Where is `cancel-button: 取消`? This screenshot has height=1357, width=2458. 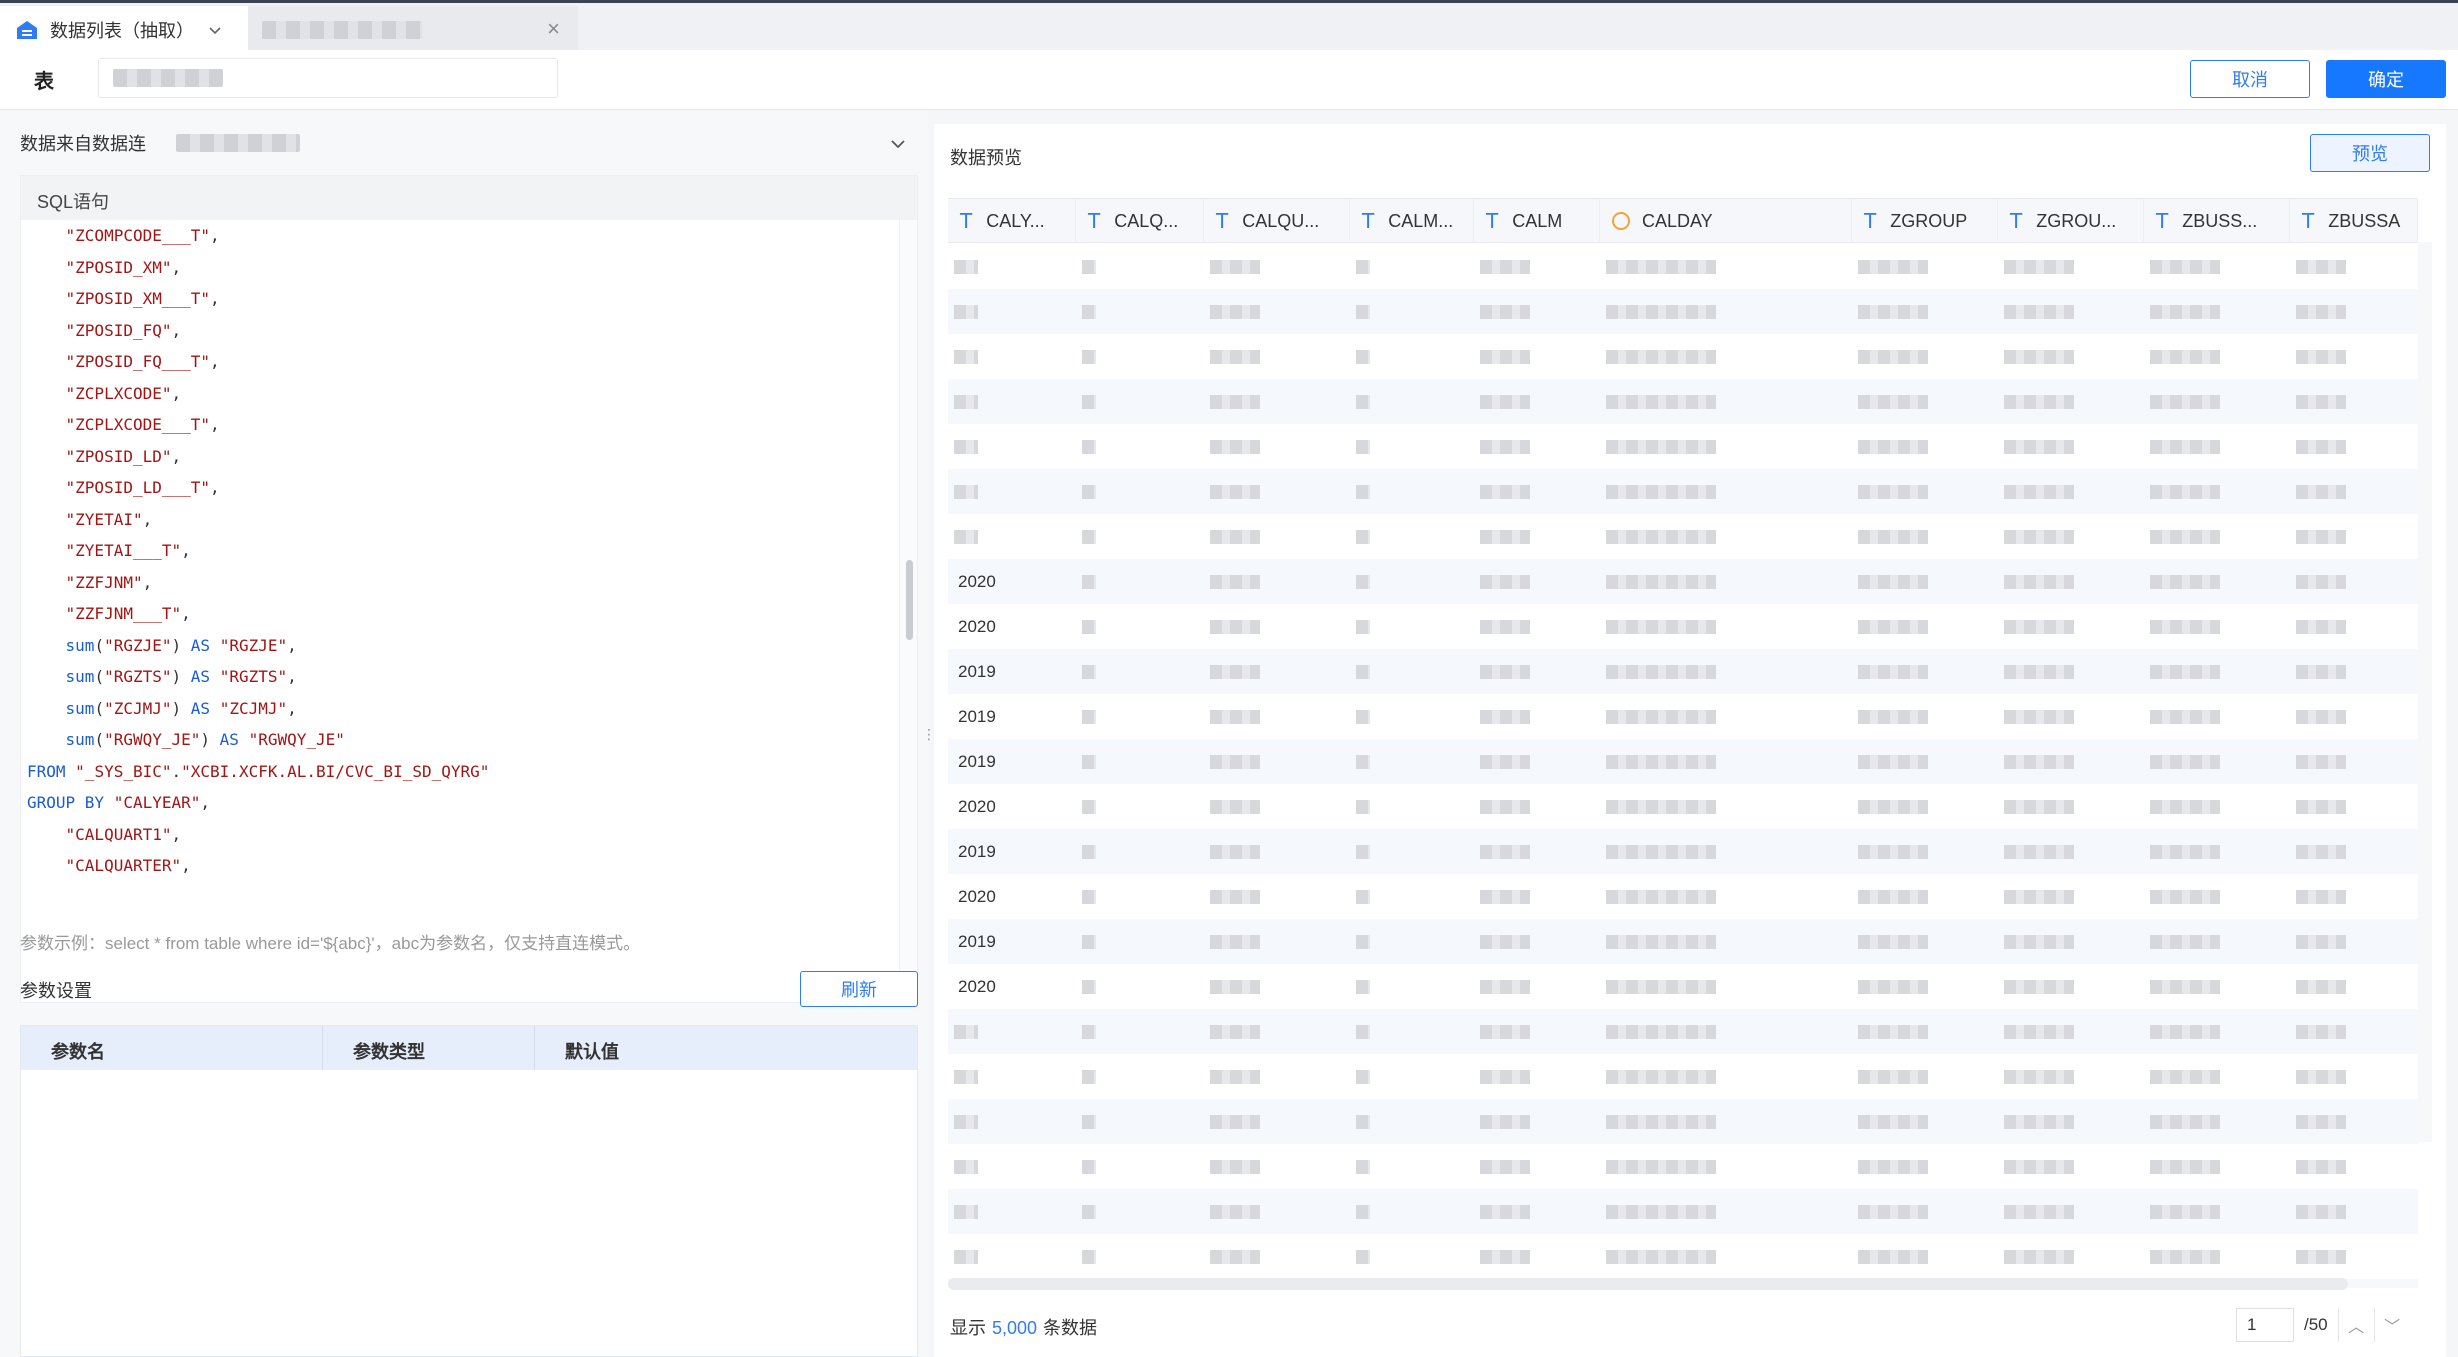 cancel-button: 取消 is located at coordinates (2250, 79).